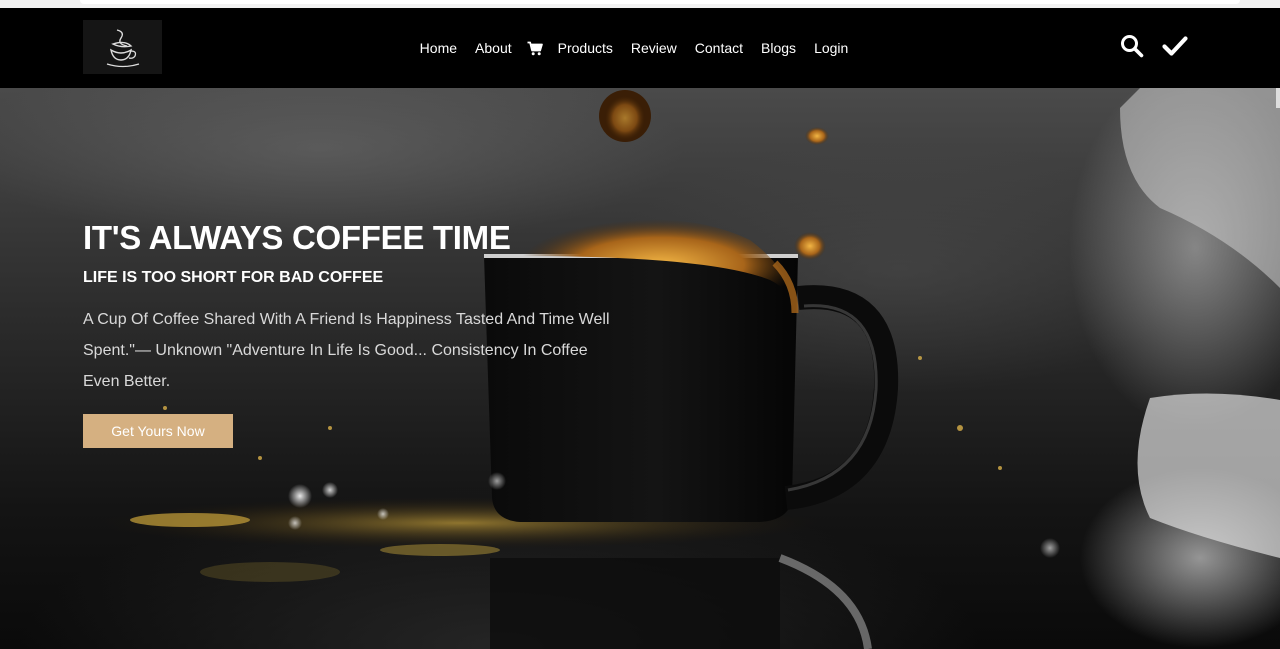 The height and width of the screenshot is (649, 1280). I want to click on scrollbar, so click(1278, 98).